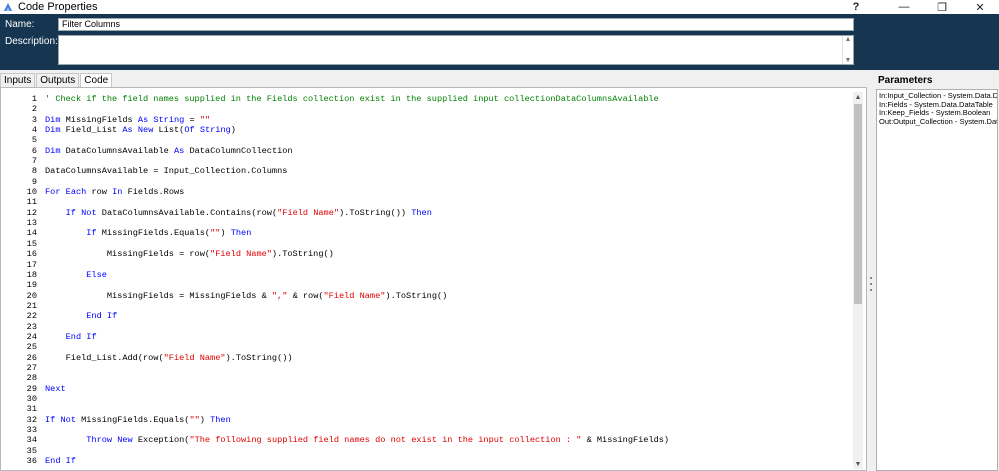 The image size is (999, 471). What do you see at coordinates (858, 204) in the screenshot?
I see `scrollbar-thumb` at bounding box center [858, 204].